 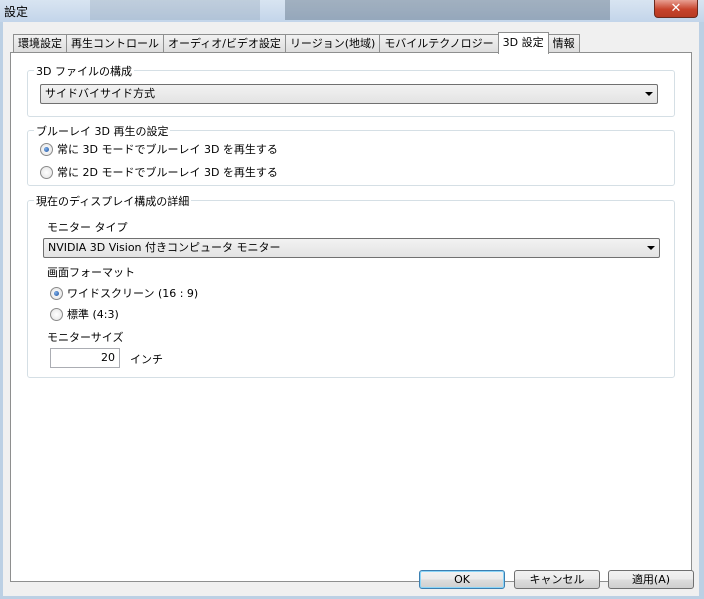 What do you see at coordinates (332, 43) in the screenshot?
I see `tab-region: リージョン(地域)` at bounding box center [332, 43].